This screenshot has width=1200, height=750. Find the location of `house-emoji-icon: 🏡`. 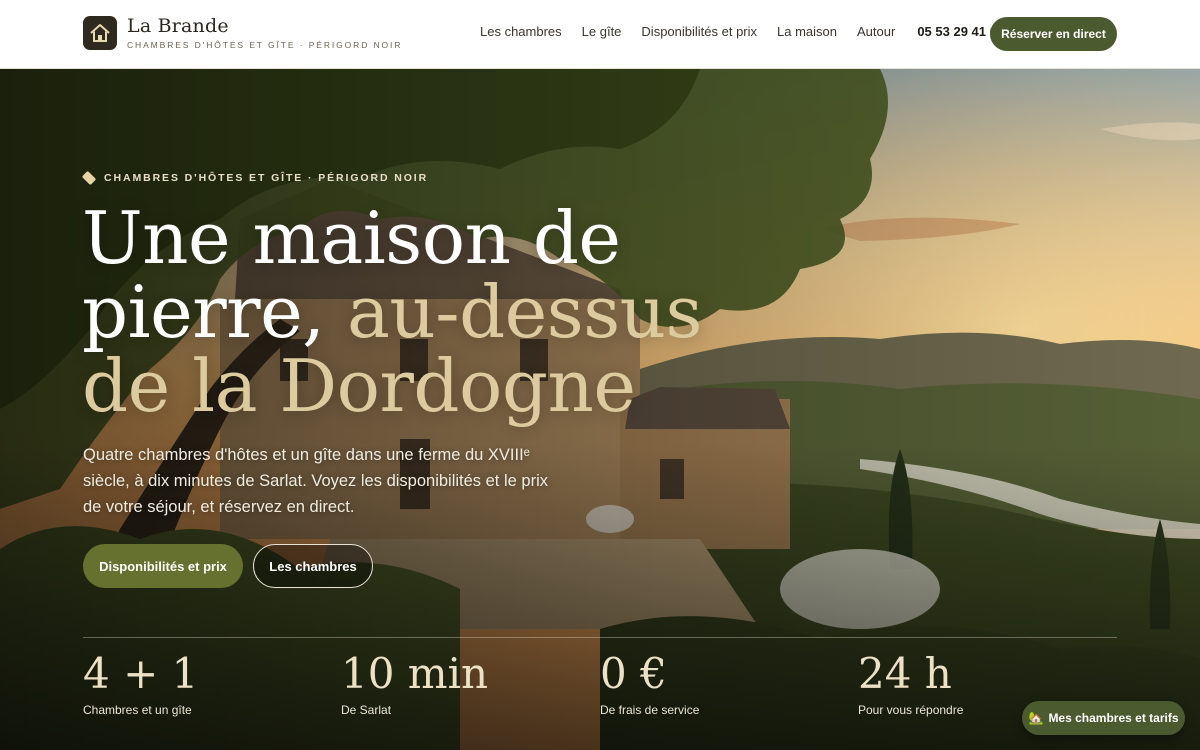

house-emoji-icon: 🏡 is located at coordinates (1036, 718).